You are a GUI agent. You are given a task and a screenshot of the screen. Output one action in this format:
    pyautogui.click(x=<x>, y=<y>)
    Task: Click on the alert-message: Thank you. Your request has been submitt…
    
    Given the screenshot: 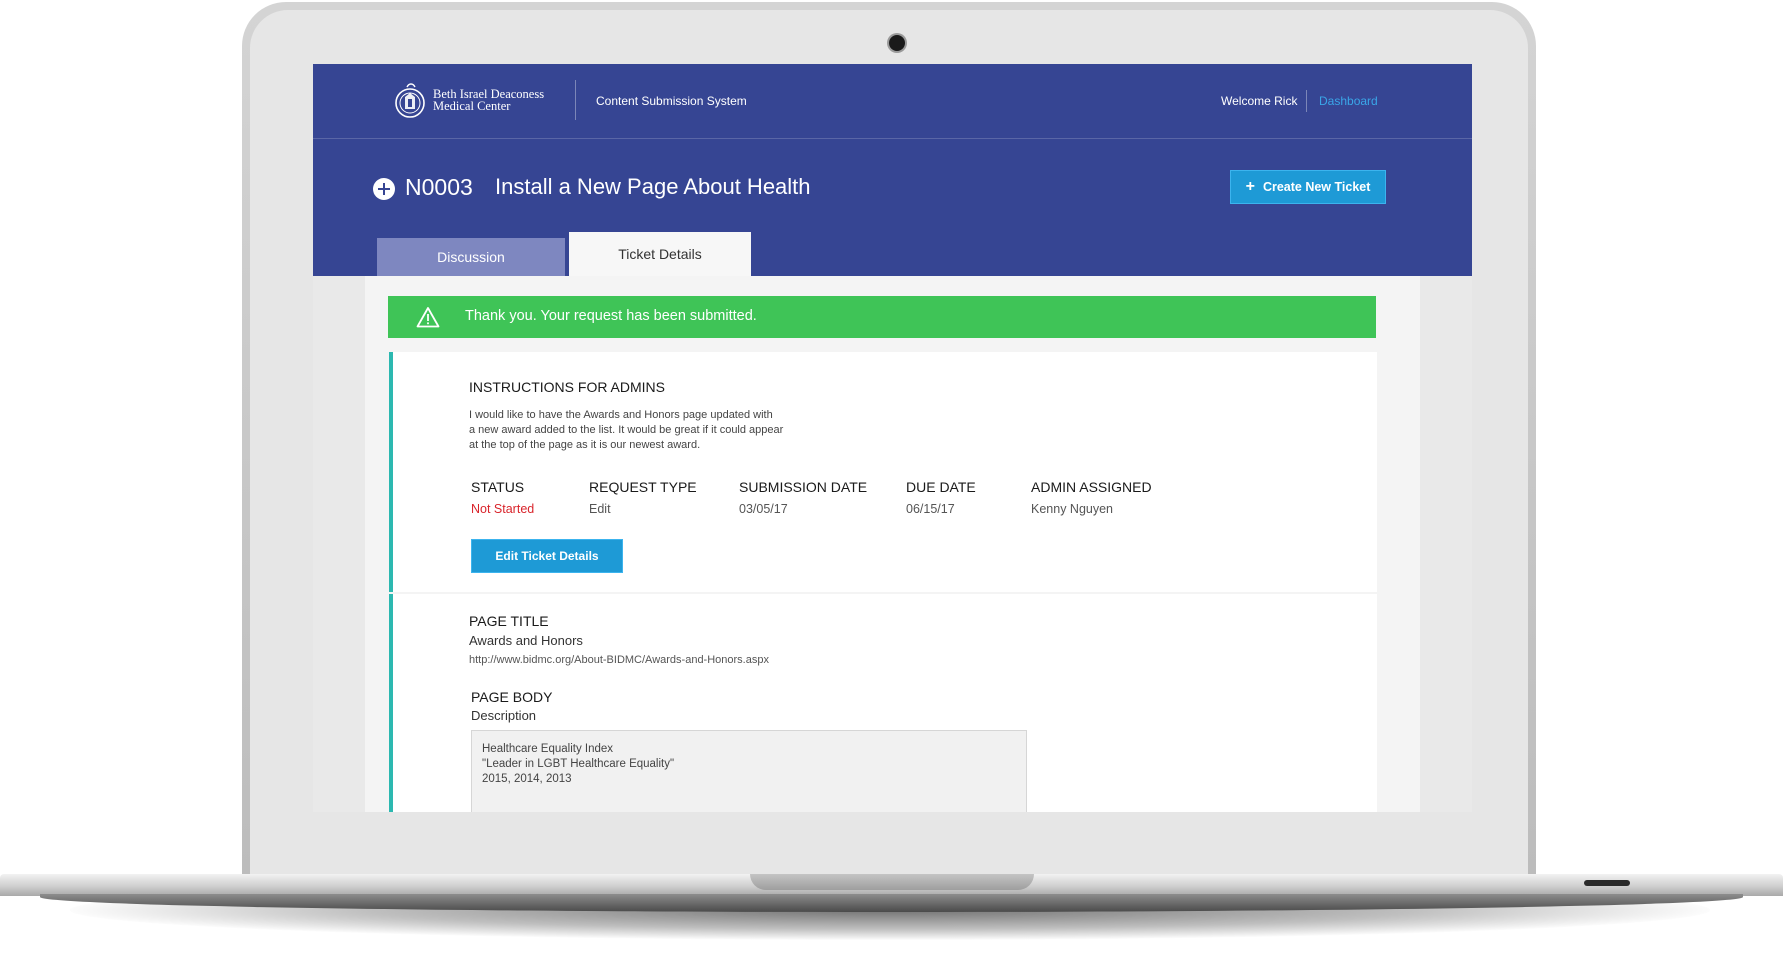 What is the action you would take?
    pyautogui.click(x=611, y=316)
    